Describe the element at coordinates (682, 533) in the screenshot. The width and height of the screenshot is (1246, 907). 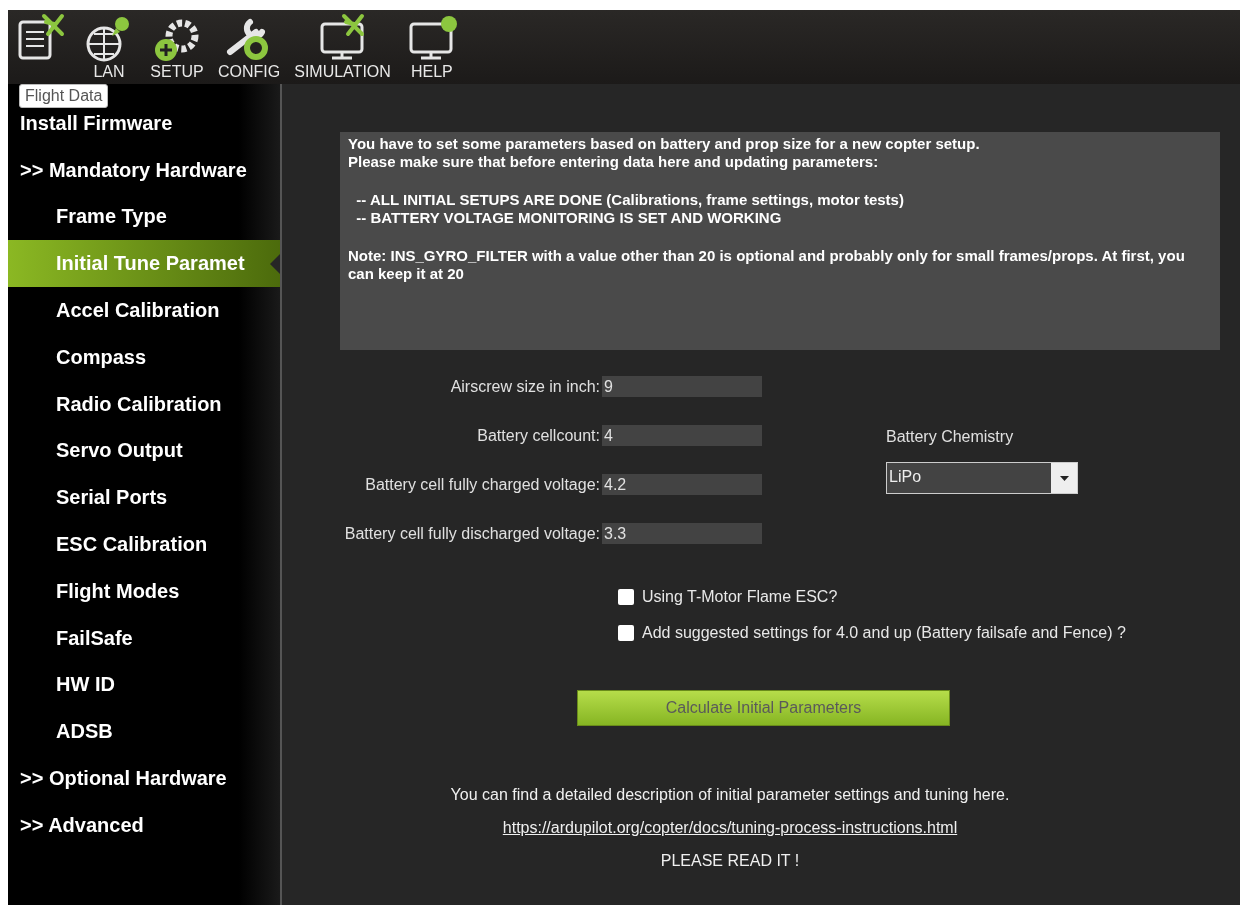
I see `input-field: 3.3` at that location.